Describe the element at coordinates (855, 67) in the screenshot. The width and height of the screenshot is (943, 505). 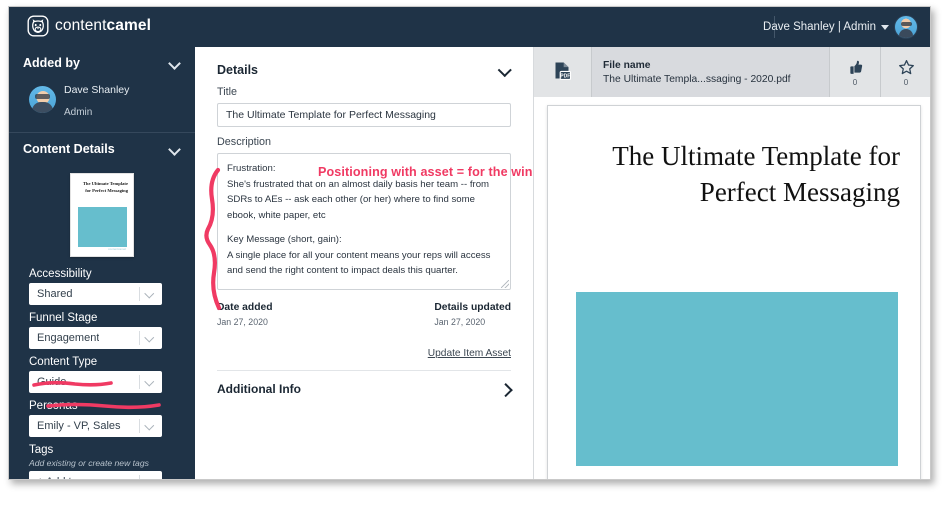
I see `thumbs-up-icon` at that location.